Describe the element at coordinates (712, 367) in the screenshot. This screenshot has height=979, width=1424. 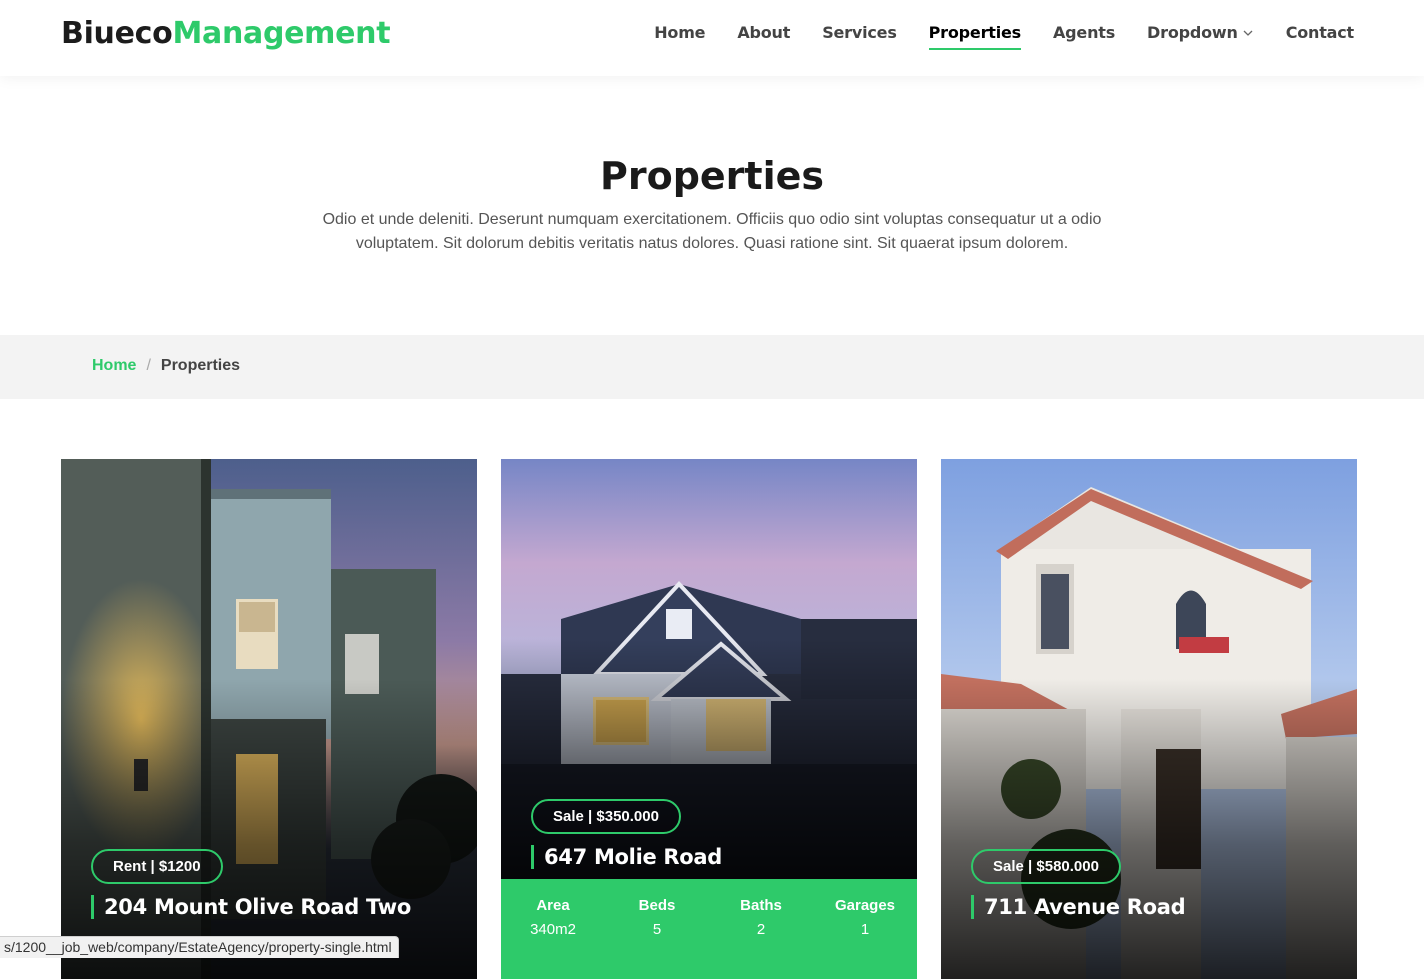
I see `breadcrumb-bar: Home / Properties` at that location.